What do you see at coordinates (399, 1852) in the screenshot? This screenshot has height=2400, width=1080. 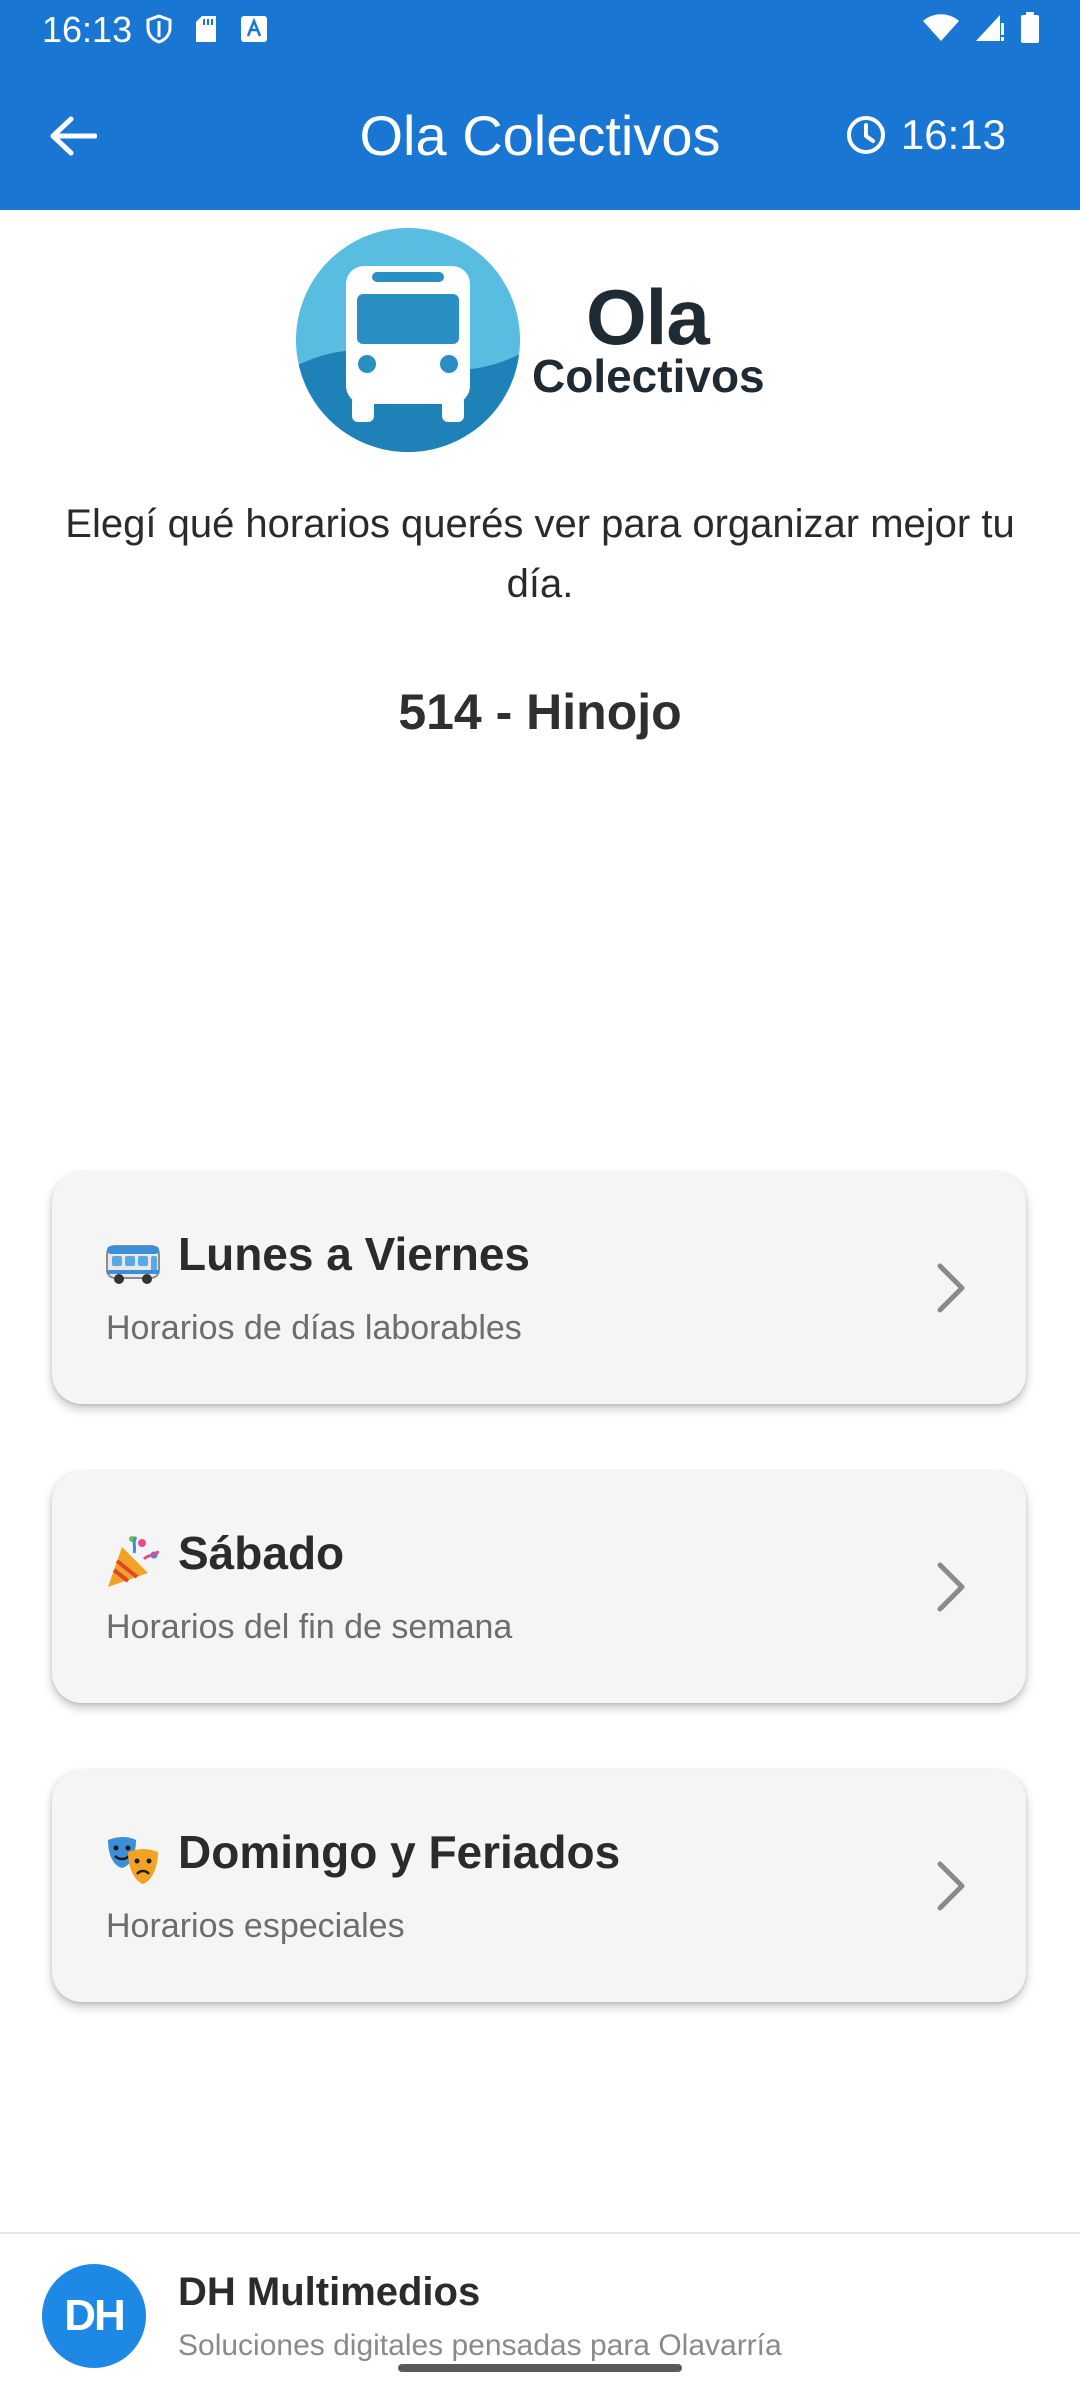 I see `card-title: Domingo y Feriados` at bounding box center [399, 1852].